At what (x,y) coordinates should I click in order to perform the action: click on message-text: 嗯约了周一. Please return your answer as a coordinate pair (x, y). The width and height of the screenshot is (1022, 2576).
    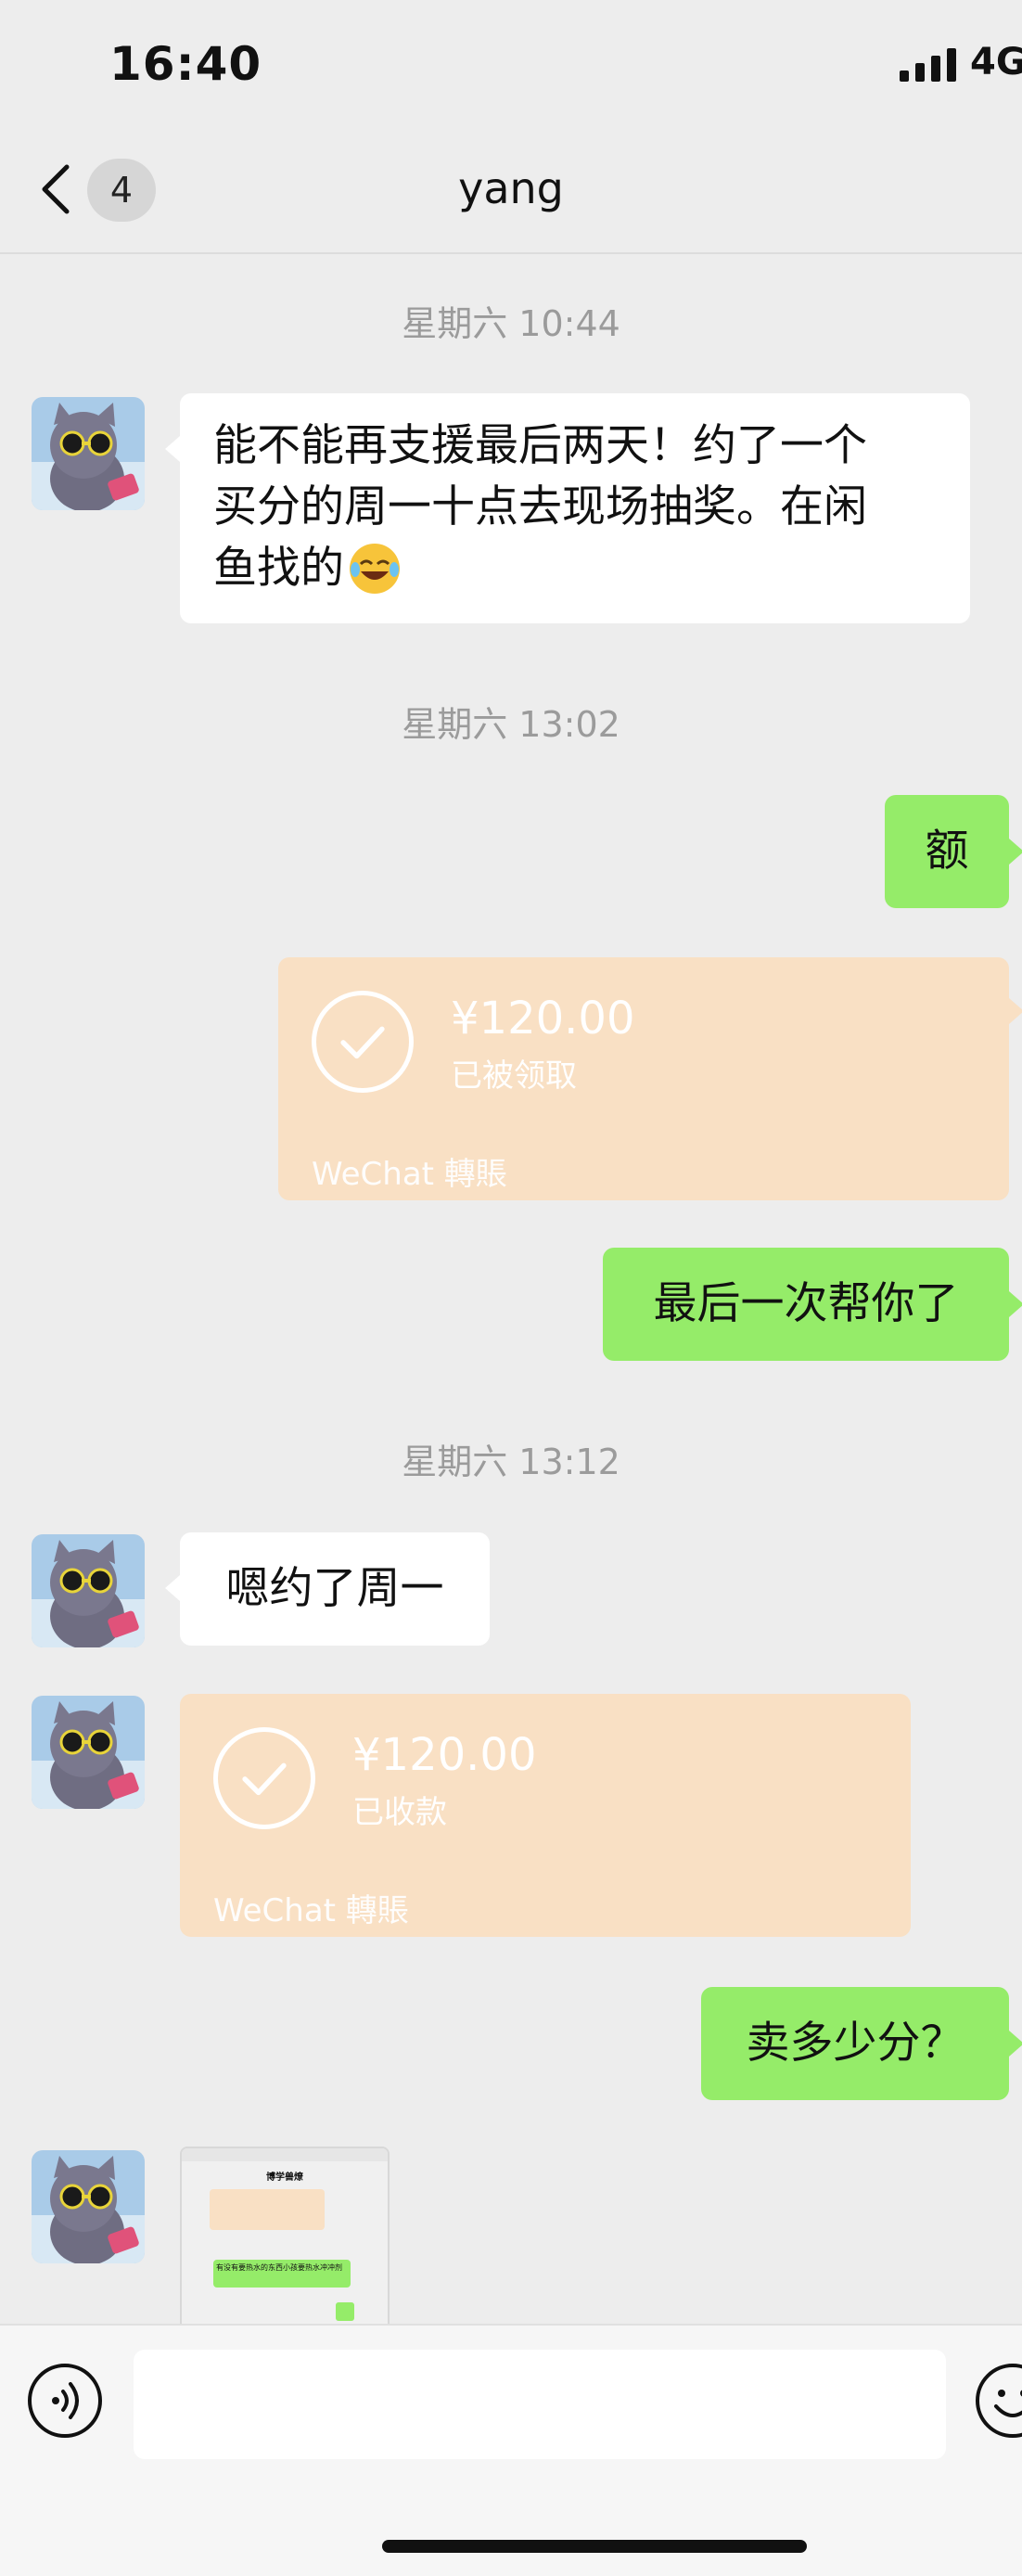
    Looking at the image, I should click on (334, 1588).